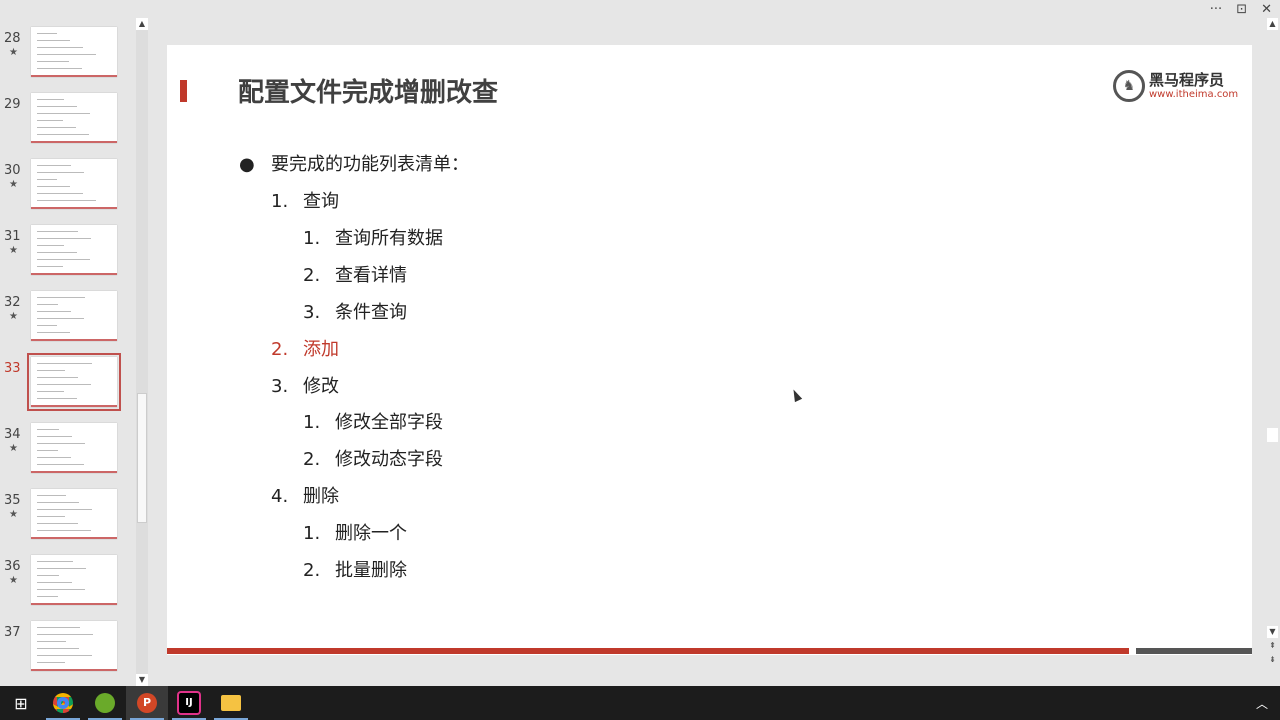  I want to click on chrome-icon, so click(63, 703).